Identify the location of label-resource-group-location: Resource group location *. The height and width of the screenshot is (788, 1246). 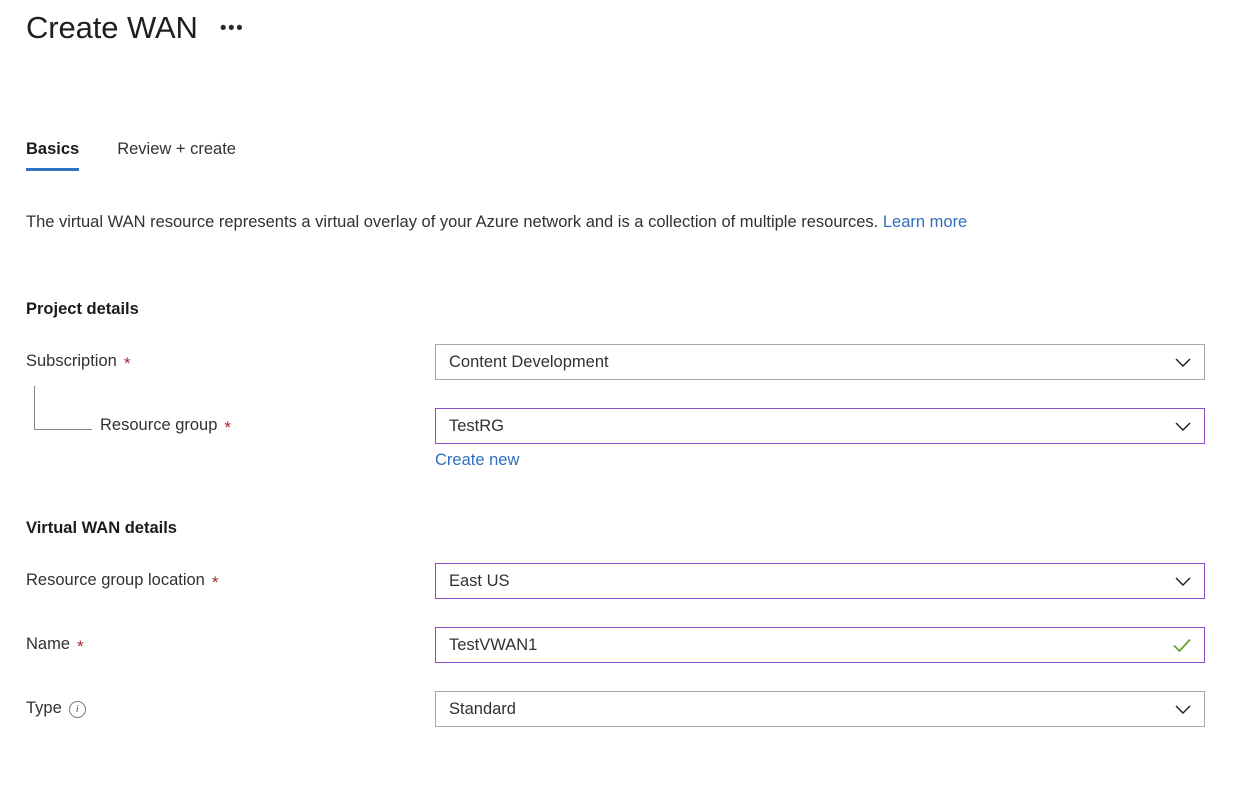
(122, 581).